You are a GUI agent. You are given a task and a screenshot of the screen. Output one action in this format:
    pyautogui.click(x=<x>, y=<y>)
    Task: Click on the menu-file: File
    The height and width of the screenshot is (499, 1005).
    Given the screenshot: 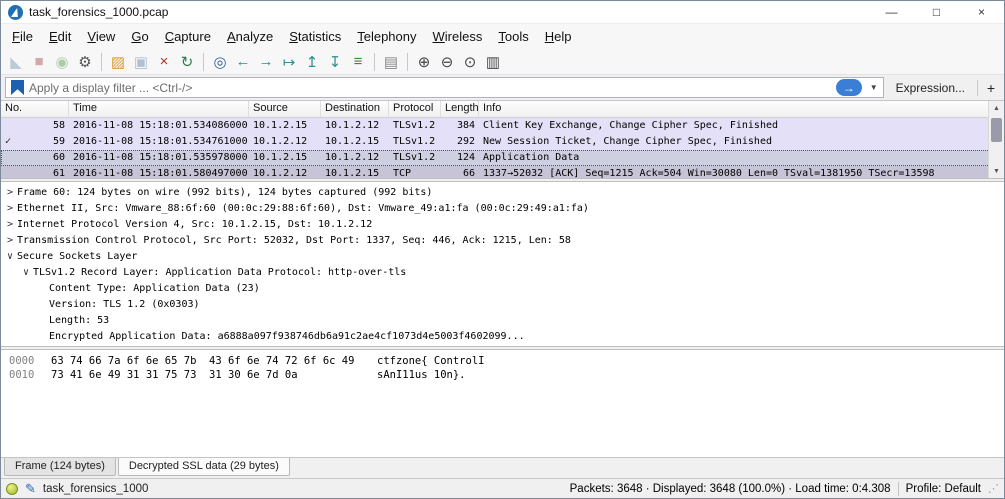 What is the action you would take?
    pyautogui.click(x=22, y=36)
    